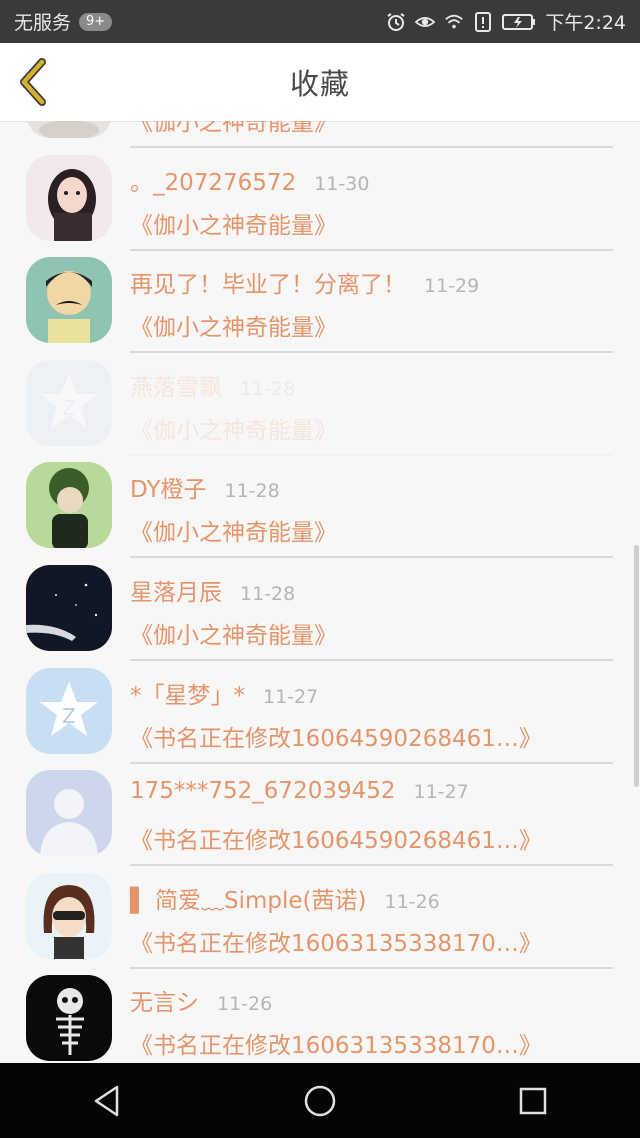  I want to click on nav-home-button, so click(320, 1100).